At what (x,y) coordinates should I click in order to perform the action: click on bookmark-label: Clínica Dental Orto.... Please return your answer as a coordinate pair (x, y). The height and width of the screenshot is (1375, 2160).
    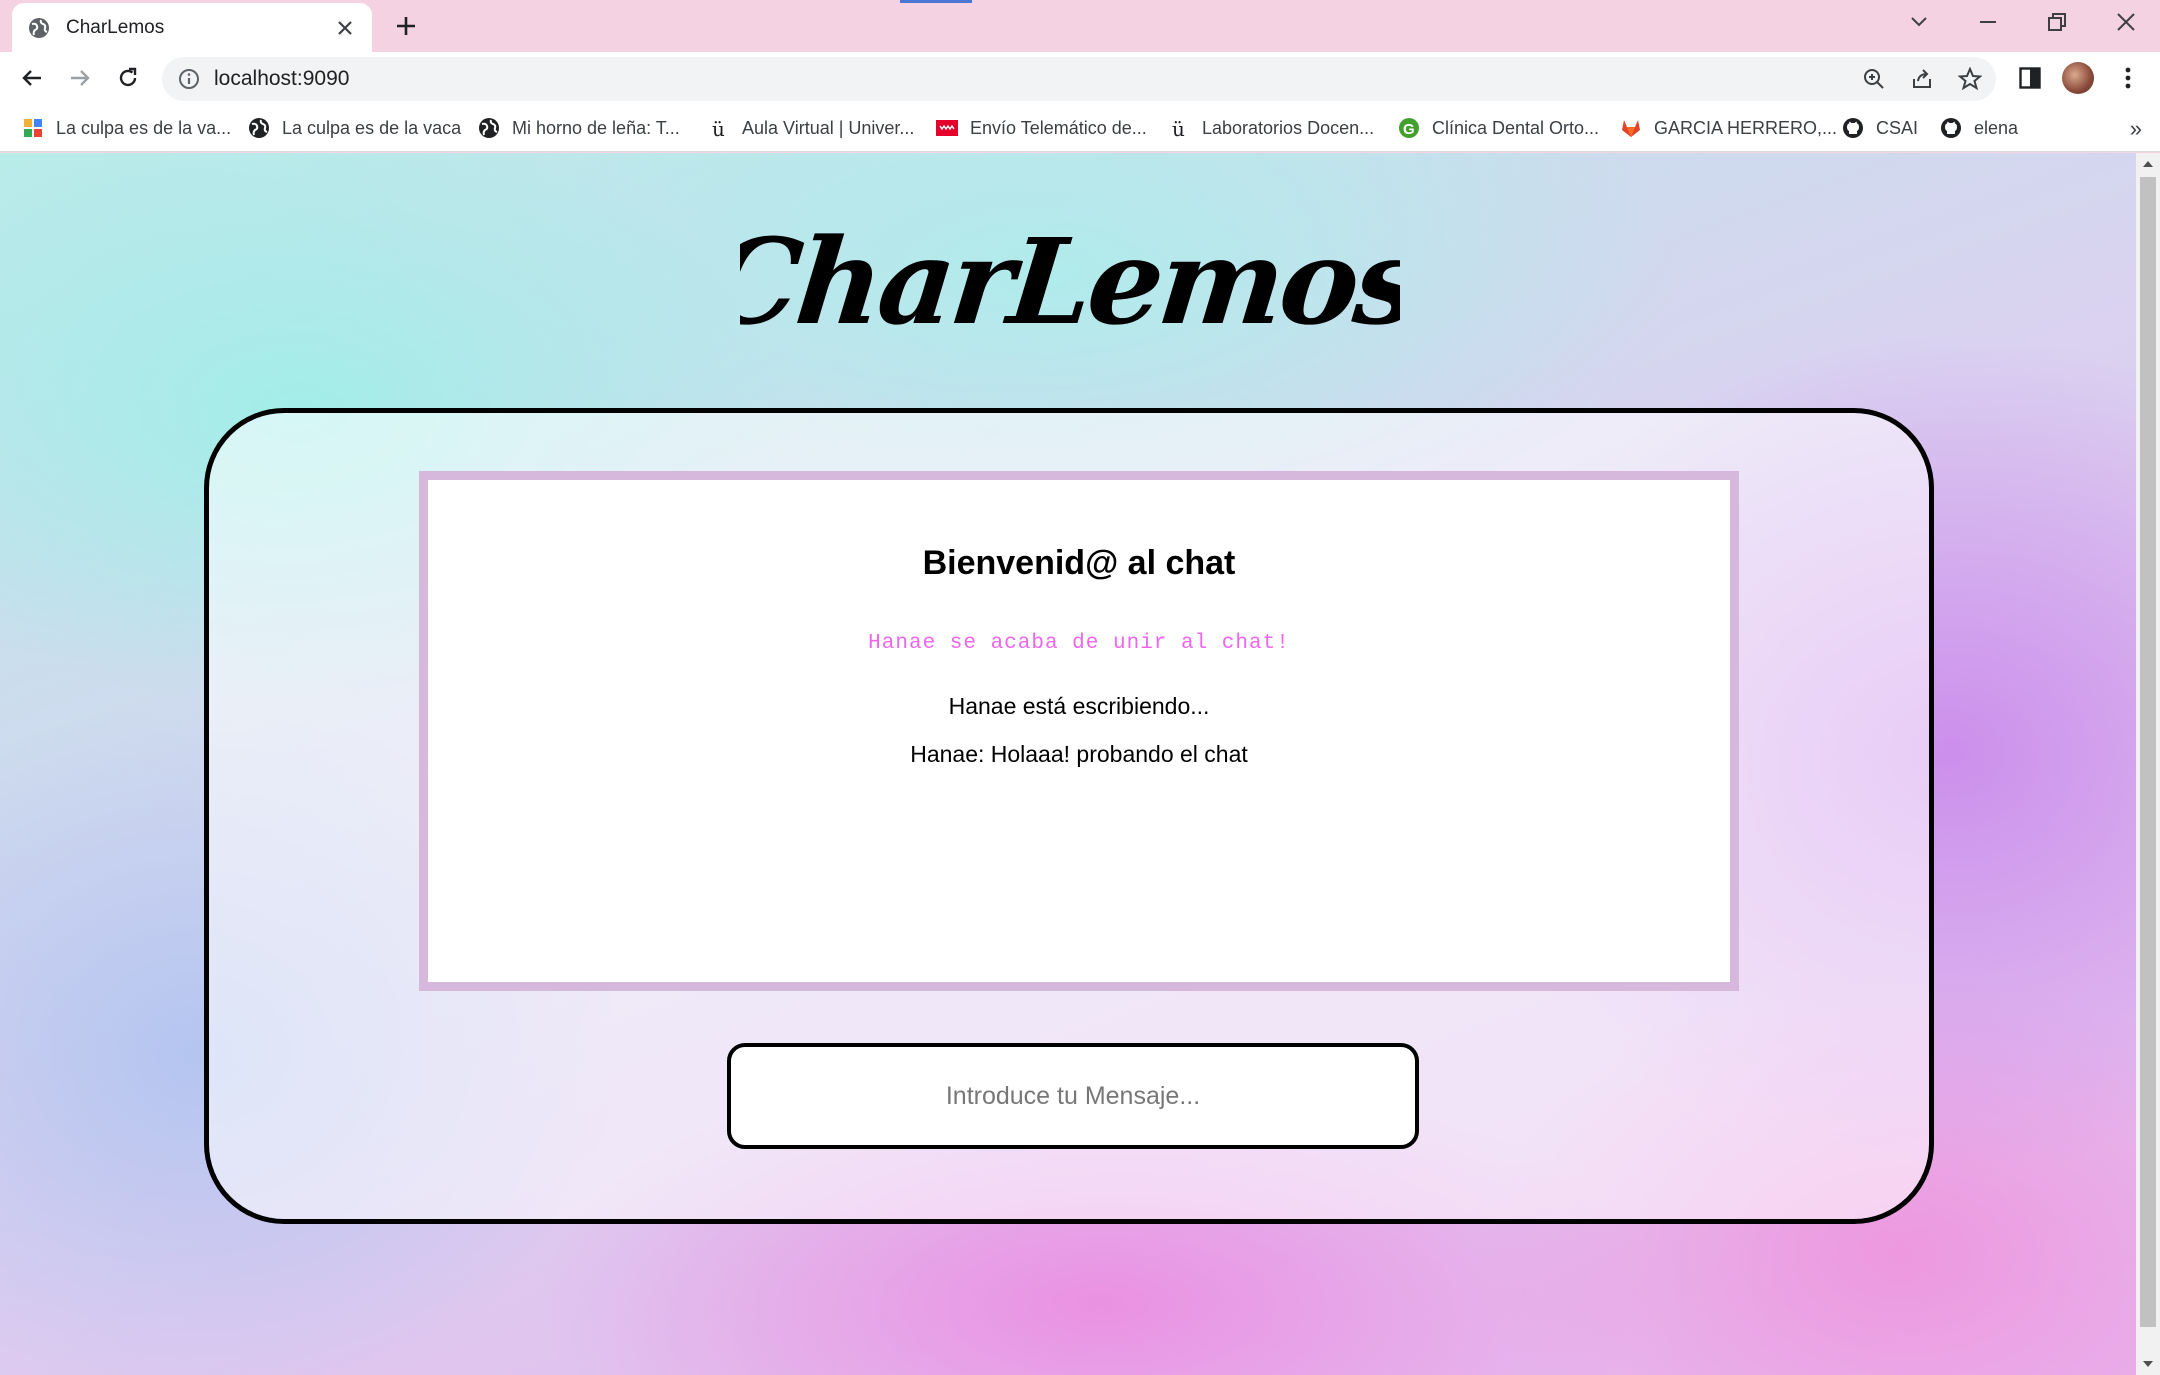
    Looking at the image, I should click on (1516, 127).